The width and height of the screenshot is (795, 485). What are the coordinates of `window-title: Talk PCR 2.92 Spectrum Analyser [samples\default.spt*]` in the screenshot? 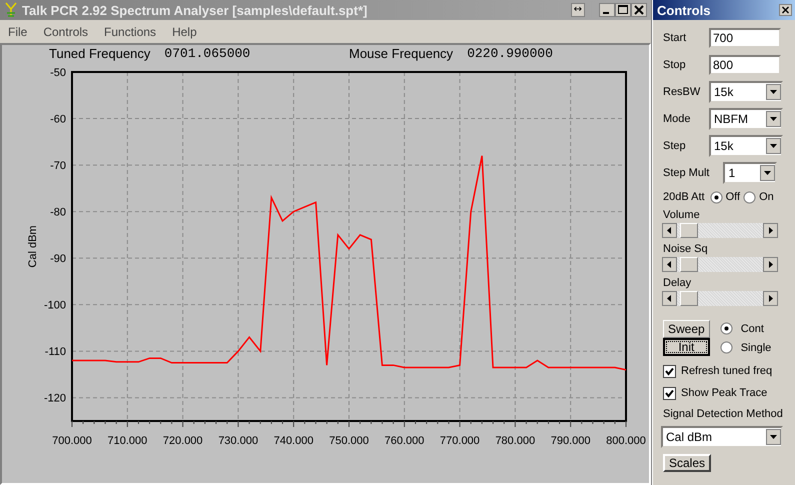 It's located at (195, 10).